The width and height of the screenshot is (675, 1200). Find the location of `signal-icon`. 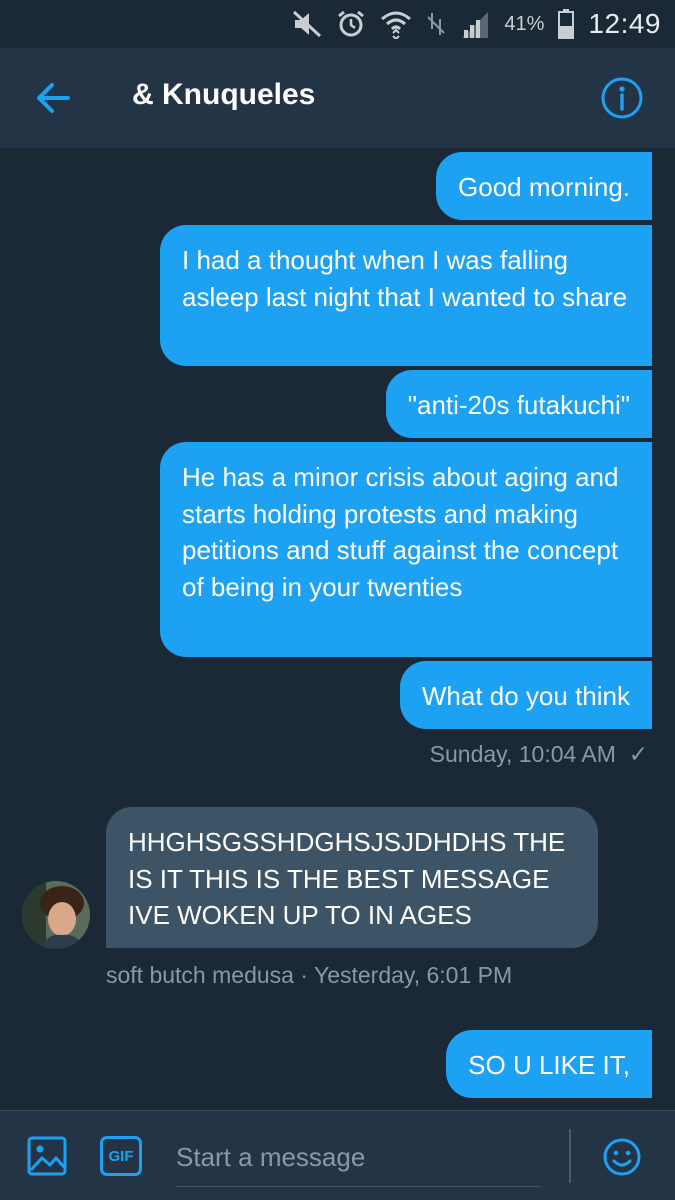

signal-icon is located at coordinates (475, 25).